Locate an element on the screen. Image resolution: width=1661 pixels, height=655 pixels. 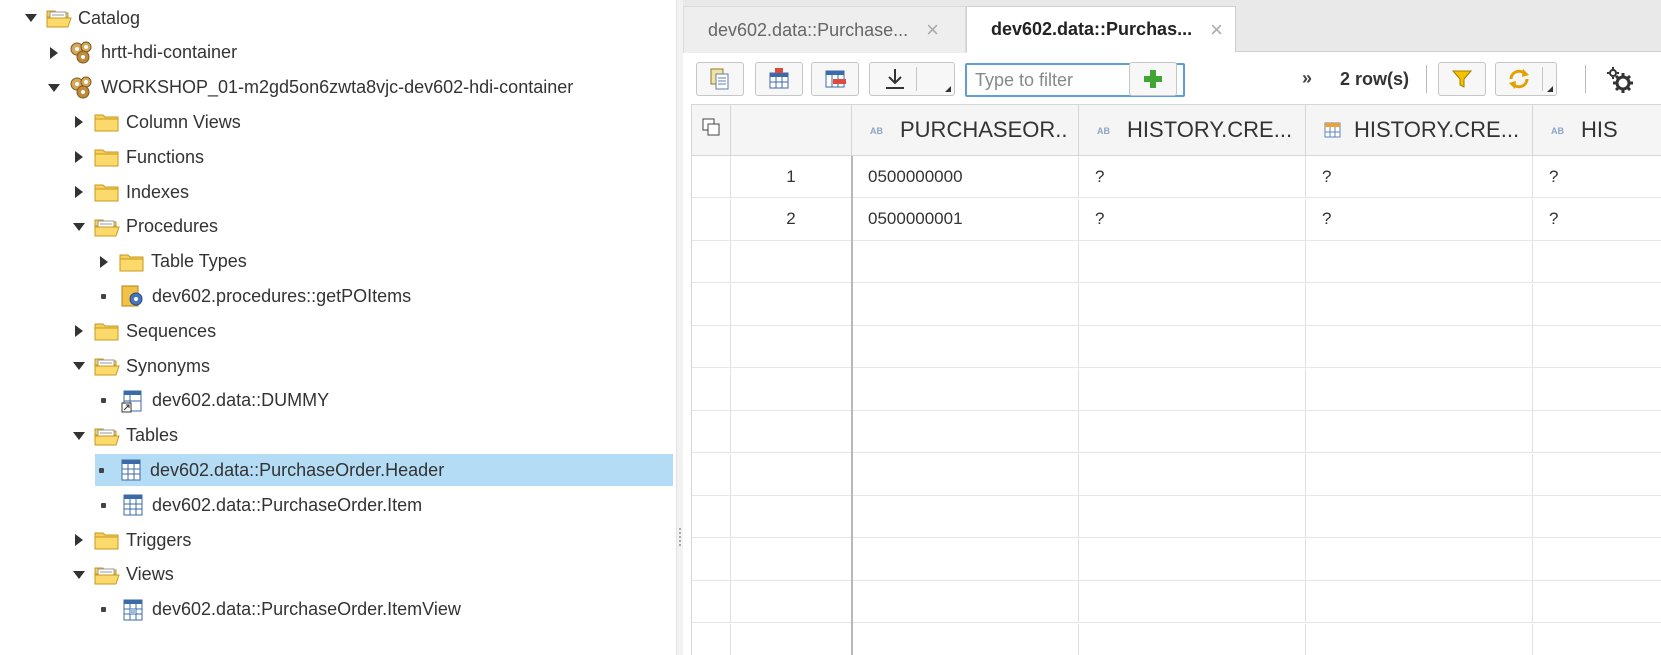
select-all-cell is located at coordinates (711, 130).